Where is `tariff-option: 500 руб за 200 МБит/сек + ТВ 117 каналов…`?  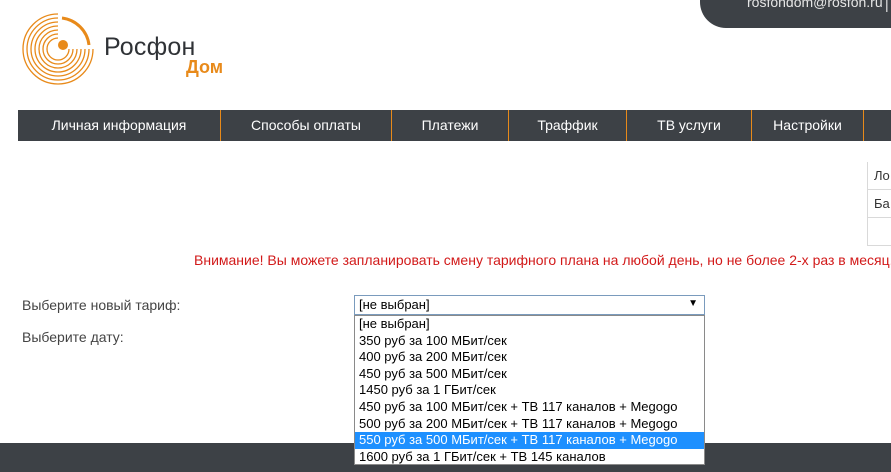
tariff-option: 500 руб за 200 МБит/сек + ТВ 117 каналов… is located at coordinates (529, 424).